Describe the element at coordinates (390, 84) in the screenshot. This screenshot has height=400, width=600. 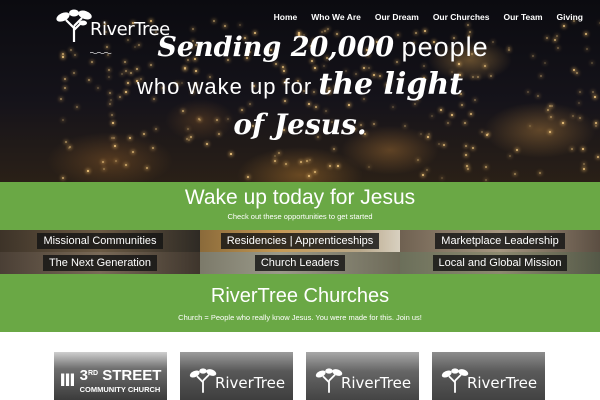
I see `hero-line-2-script: the light` at that location.